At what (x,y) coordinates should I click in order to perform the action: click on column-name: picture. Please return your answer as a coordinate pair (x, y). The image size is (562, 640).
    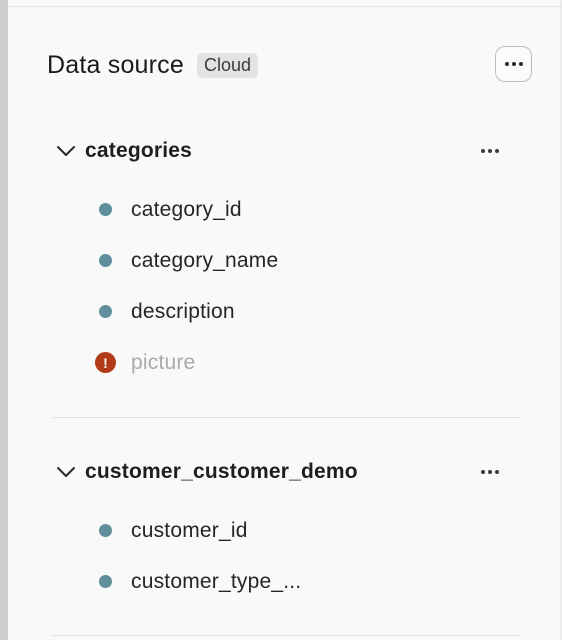
    Looking at the image, I should click on (163, 362).